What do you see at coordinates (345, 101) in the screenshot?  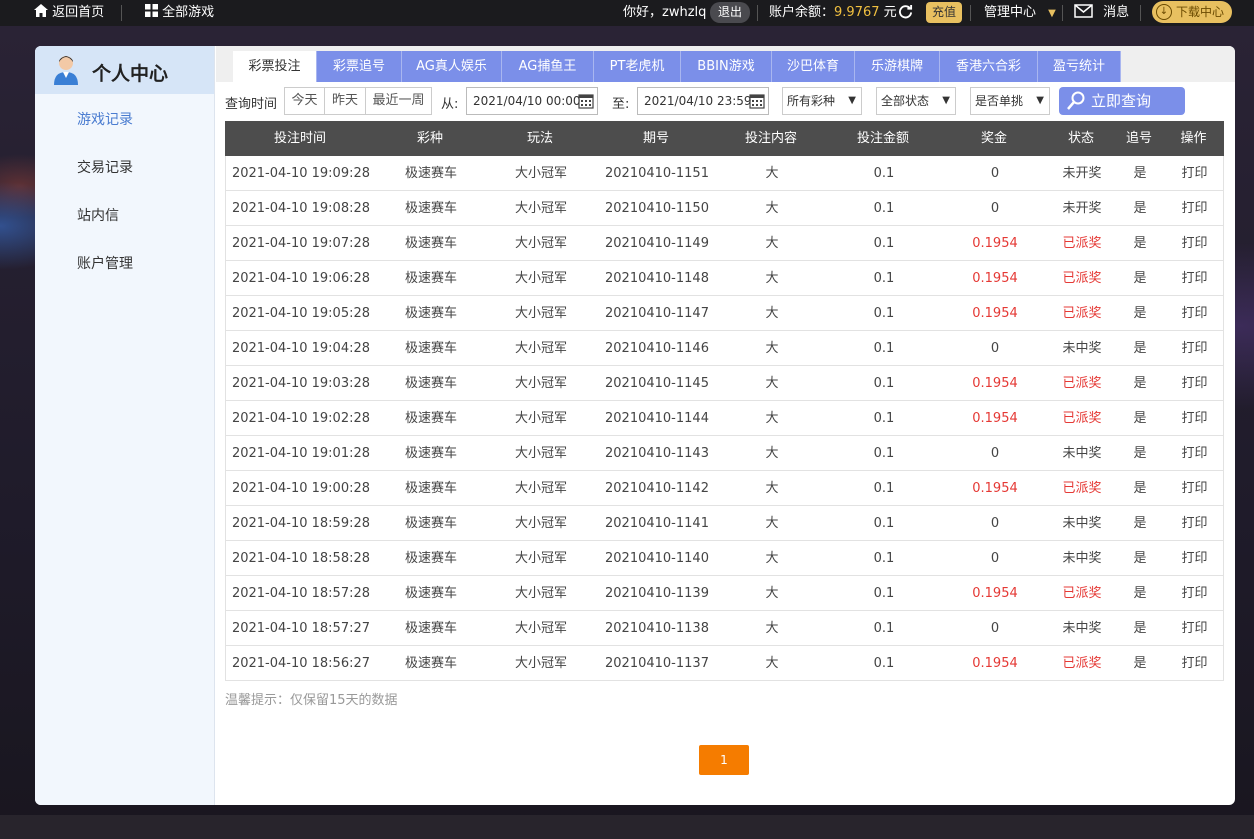 I see `yesterday-button: 昨天` at bounding box center [345, 101].